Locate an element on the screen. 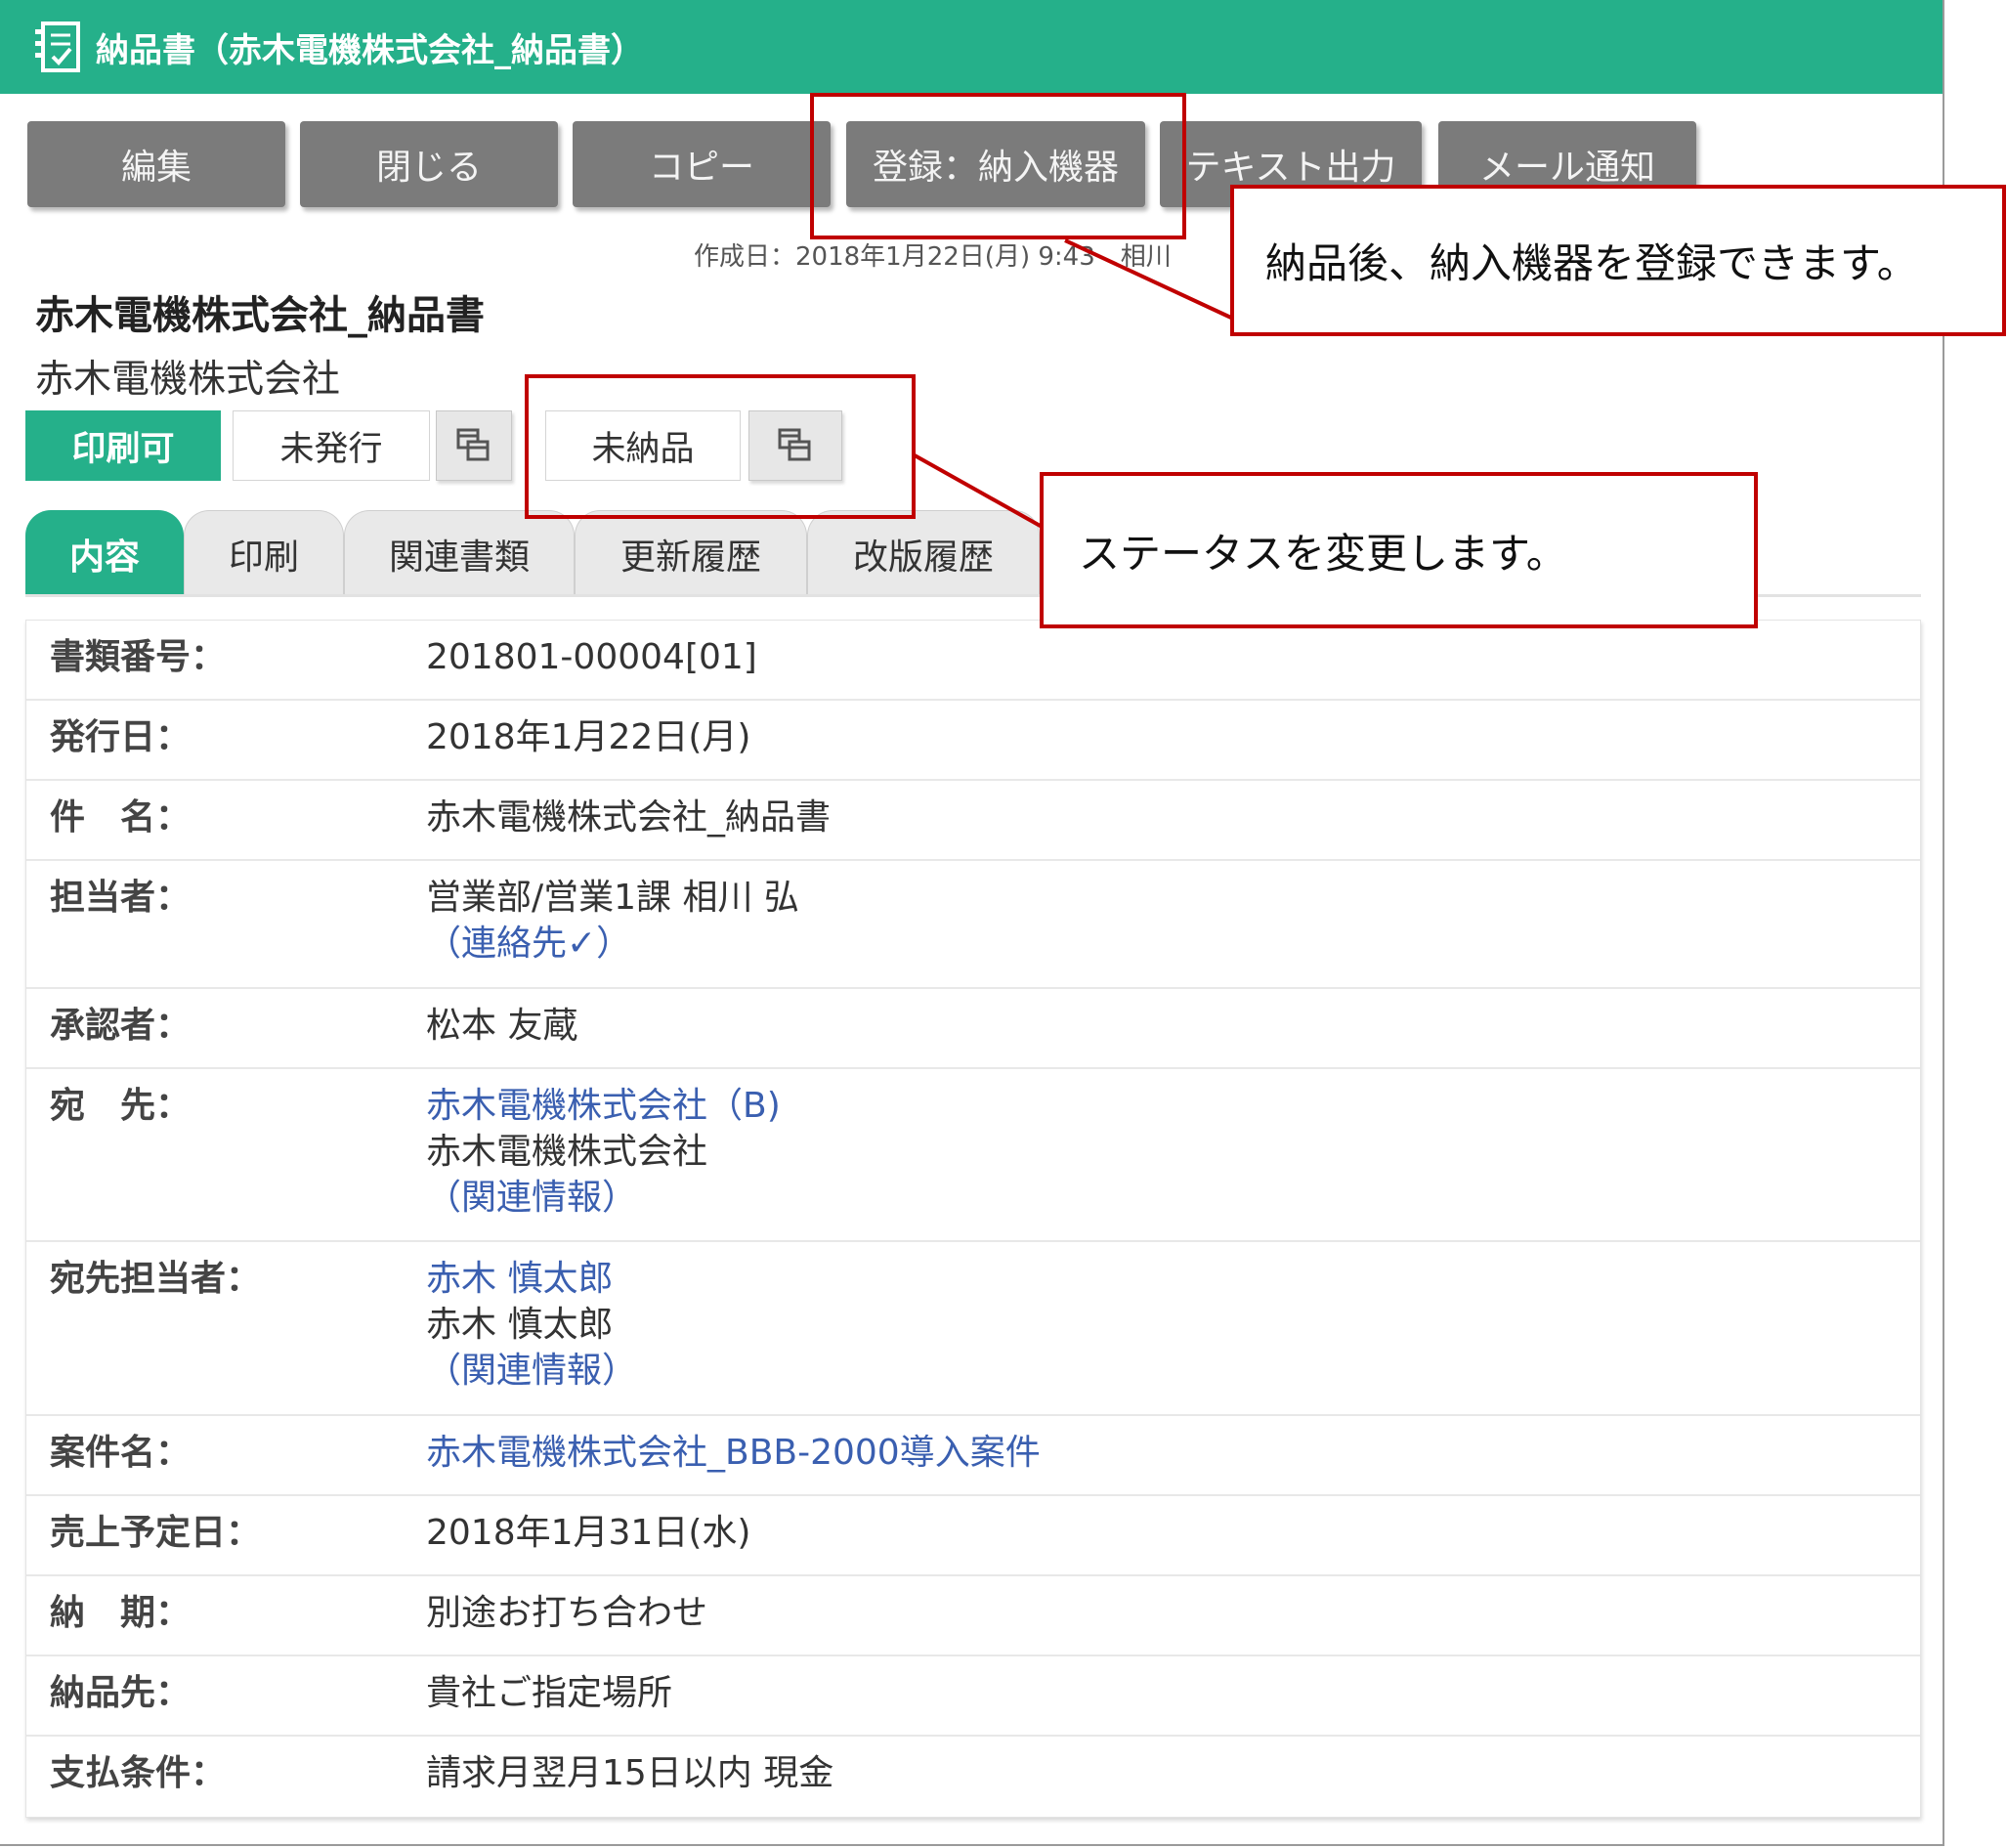 Image resolution: width=2007 pixels, height=1848 pixels. status-callout: ステータスを変更します。 is located at coordinates (1399, 550).